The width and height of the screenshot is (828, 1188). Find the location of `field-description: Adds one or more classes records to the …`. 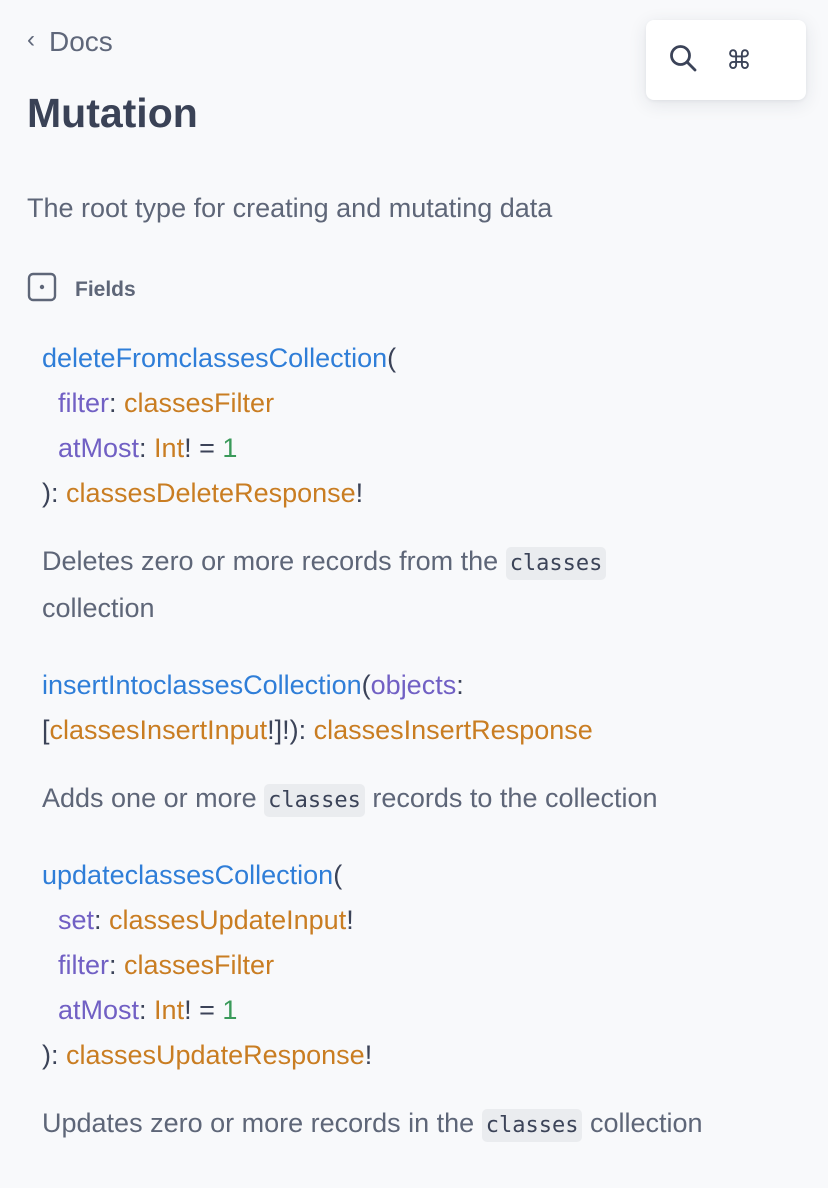

field-description: Adds one or more classes records to the … is located at coordinates (420, 799).